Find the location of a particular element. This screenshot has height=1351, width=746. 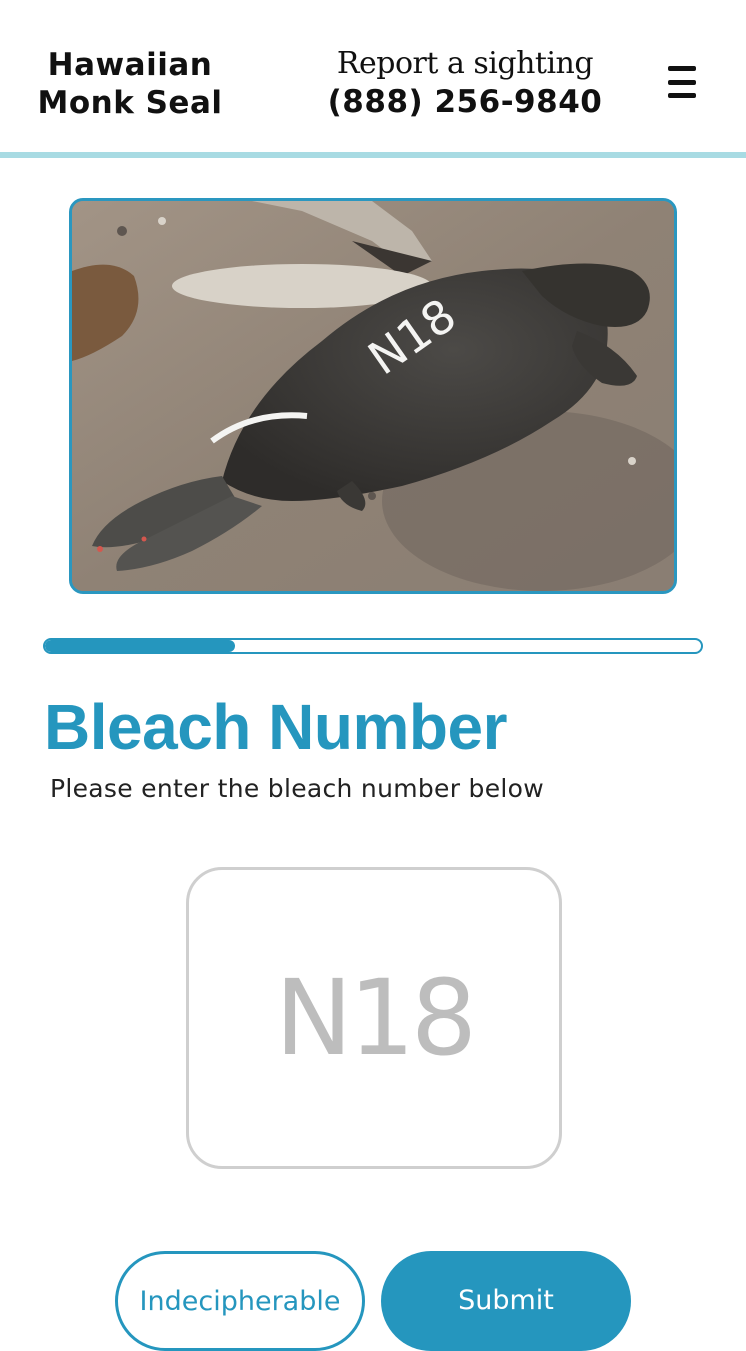

report-phone-link: (888) 256-9840 is located at coordinates (465, 102).